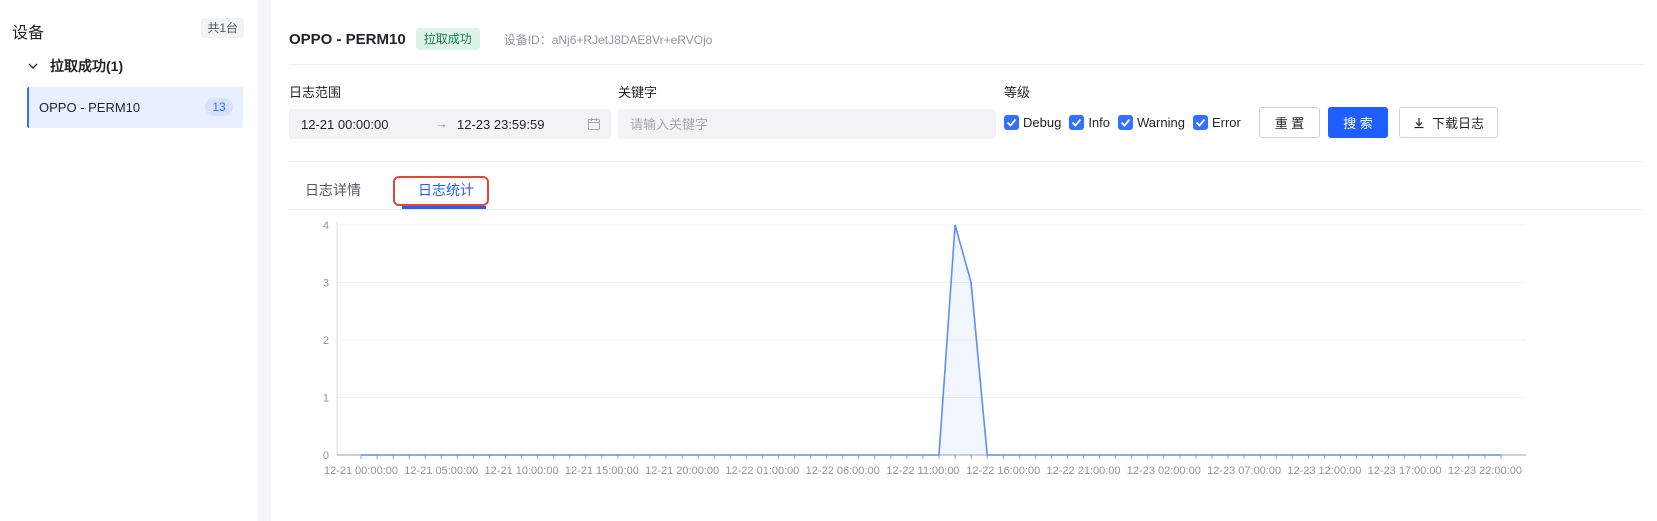 Image resolution: width=1657 pixels, height=521 pixels. What do you see at coordinates (1485, 471) in the screenshot?
I see `x-tick-label: 12-23 22:00:00` at bounding box center [1485, 471].